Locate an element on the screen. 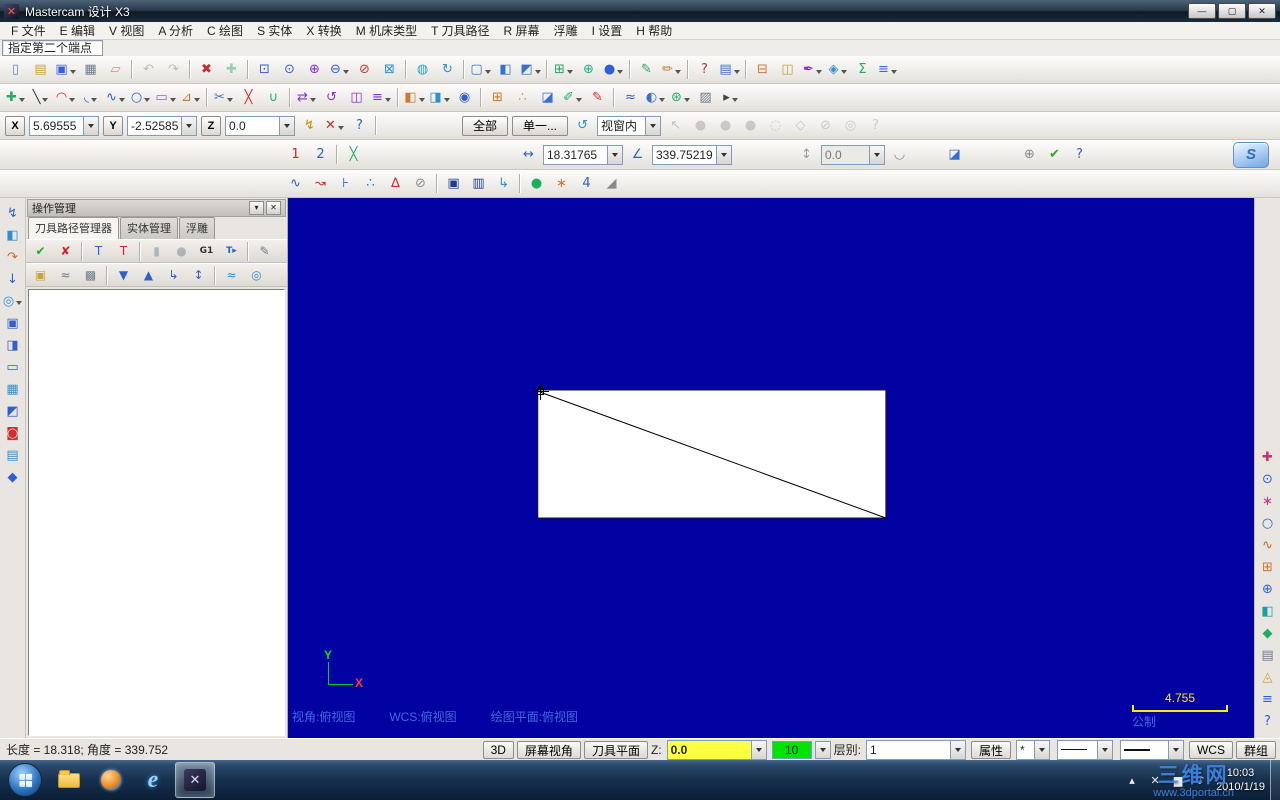 This screenshot has width=1280, height=800. open-file-icon: ▤ is located at coordinates (40, 70).